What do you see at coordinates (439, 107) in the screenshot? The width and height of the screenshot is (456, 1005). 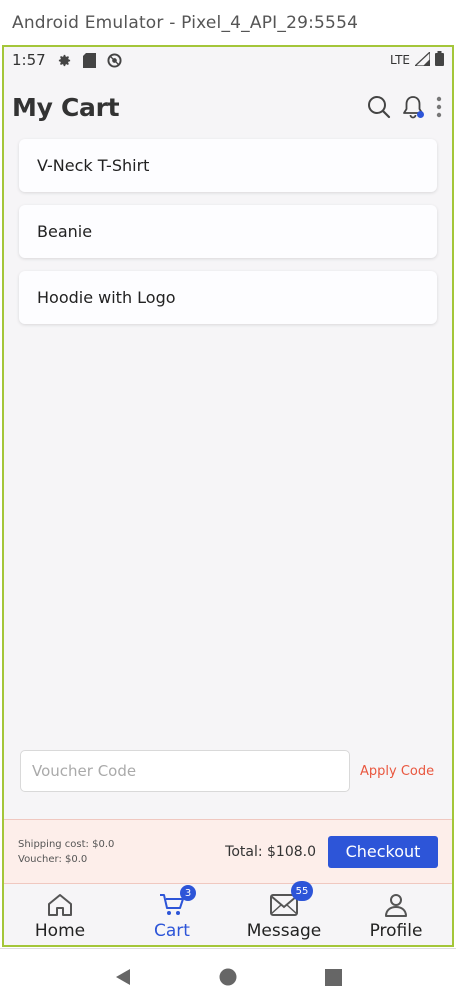 I see `more-vert-icon` at bounding box center [439, 107].